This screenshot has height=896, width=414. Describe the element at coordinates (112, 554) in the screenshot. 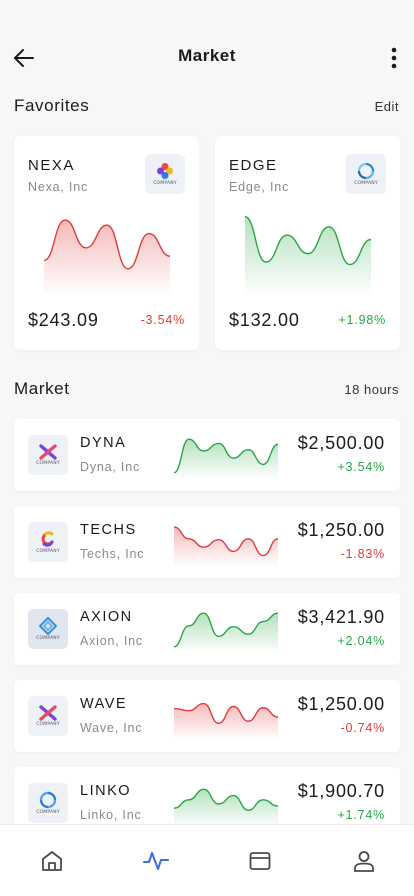

I see `company-name: Techs, Inc` at that location.